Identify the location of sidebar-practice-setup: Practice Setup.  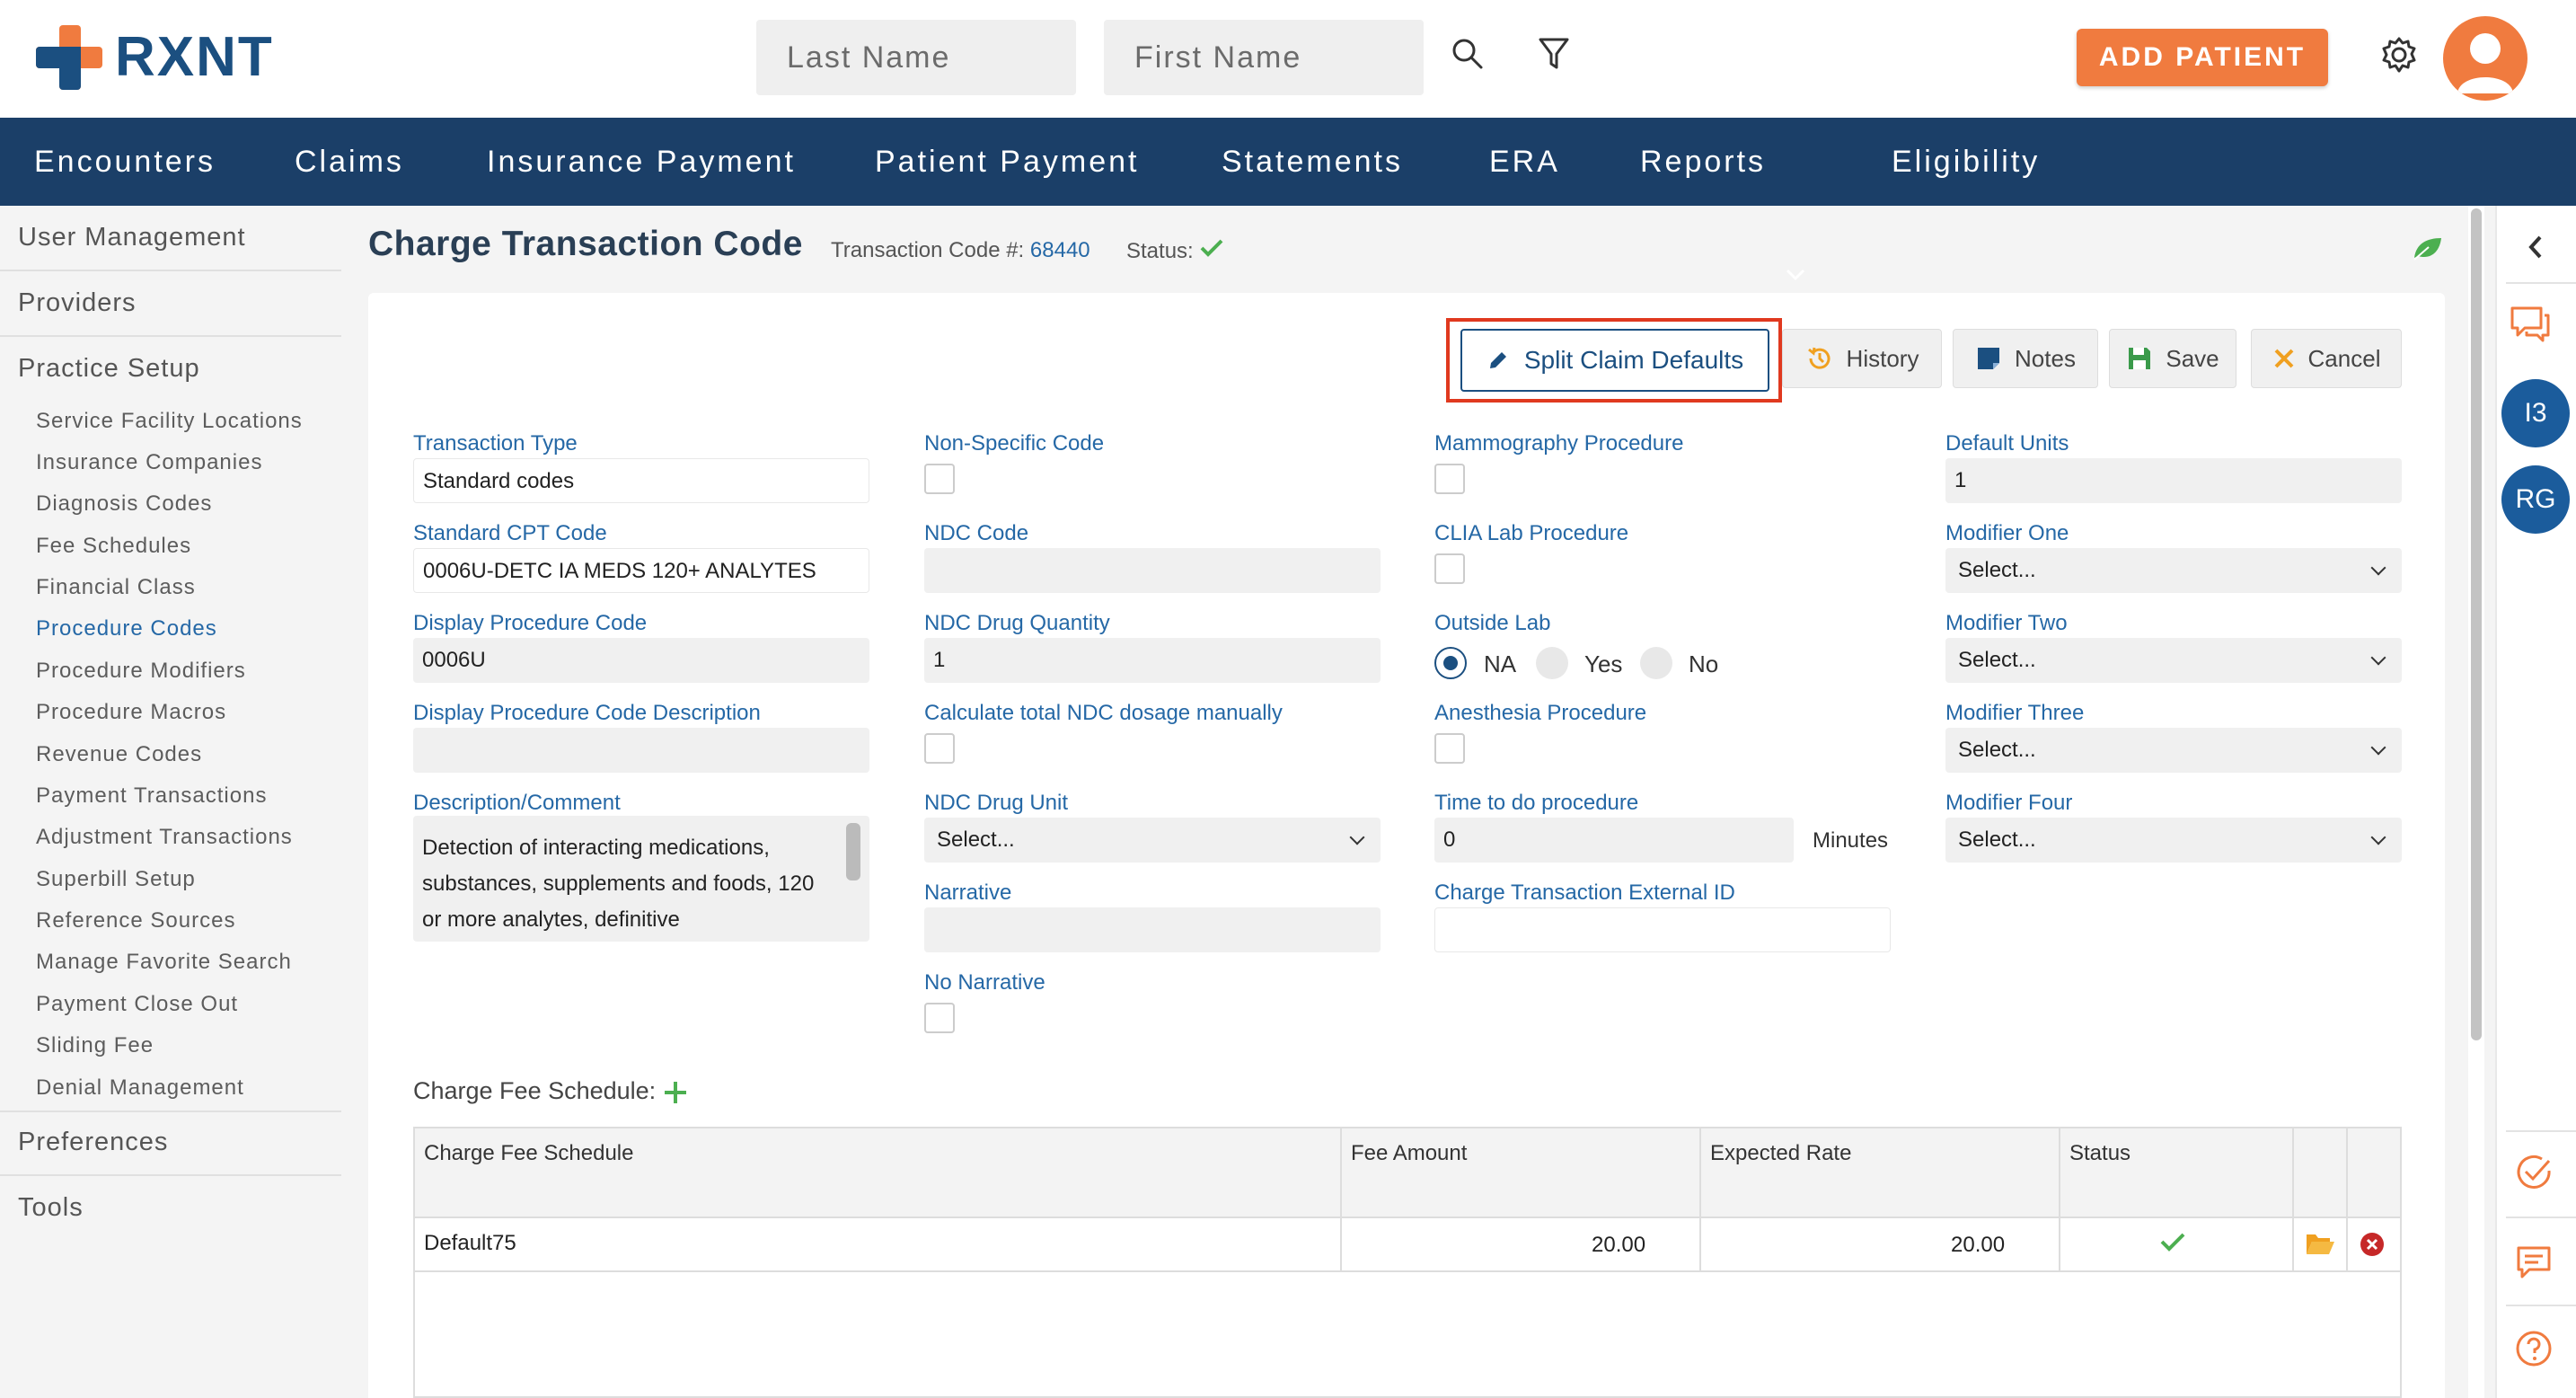
(109, 369).